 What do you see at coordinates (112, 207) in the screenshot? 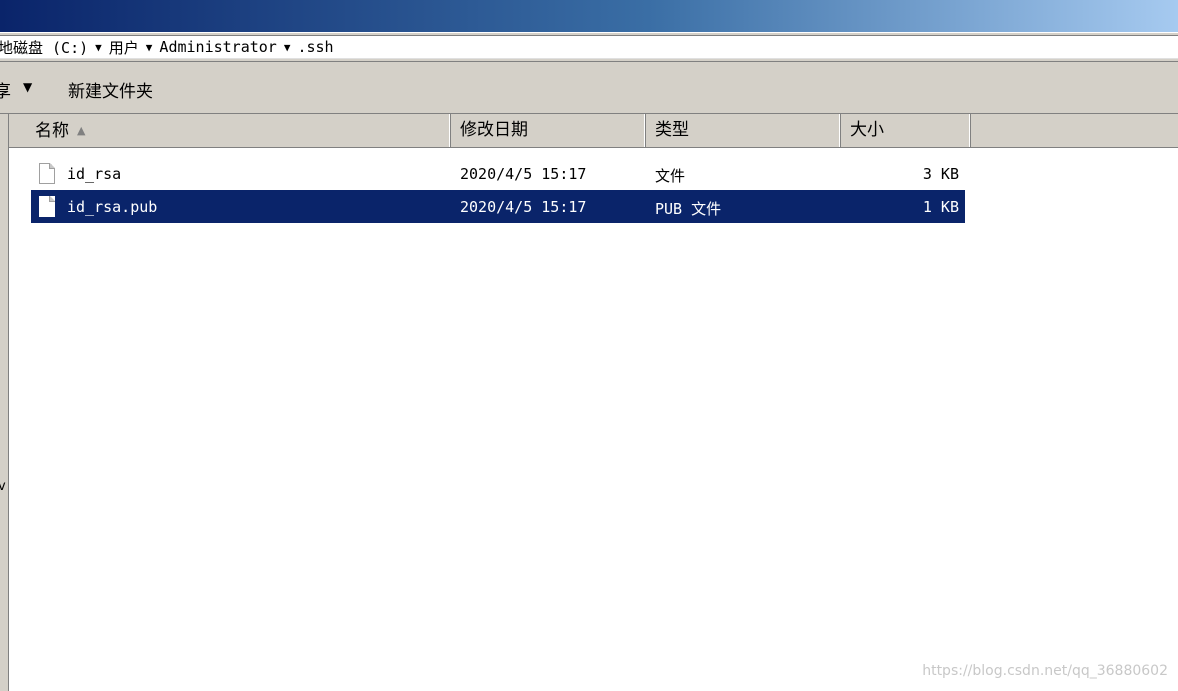
I see `file-name: id_rsa.pub` at bounding box center [112, 207].